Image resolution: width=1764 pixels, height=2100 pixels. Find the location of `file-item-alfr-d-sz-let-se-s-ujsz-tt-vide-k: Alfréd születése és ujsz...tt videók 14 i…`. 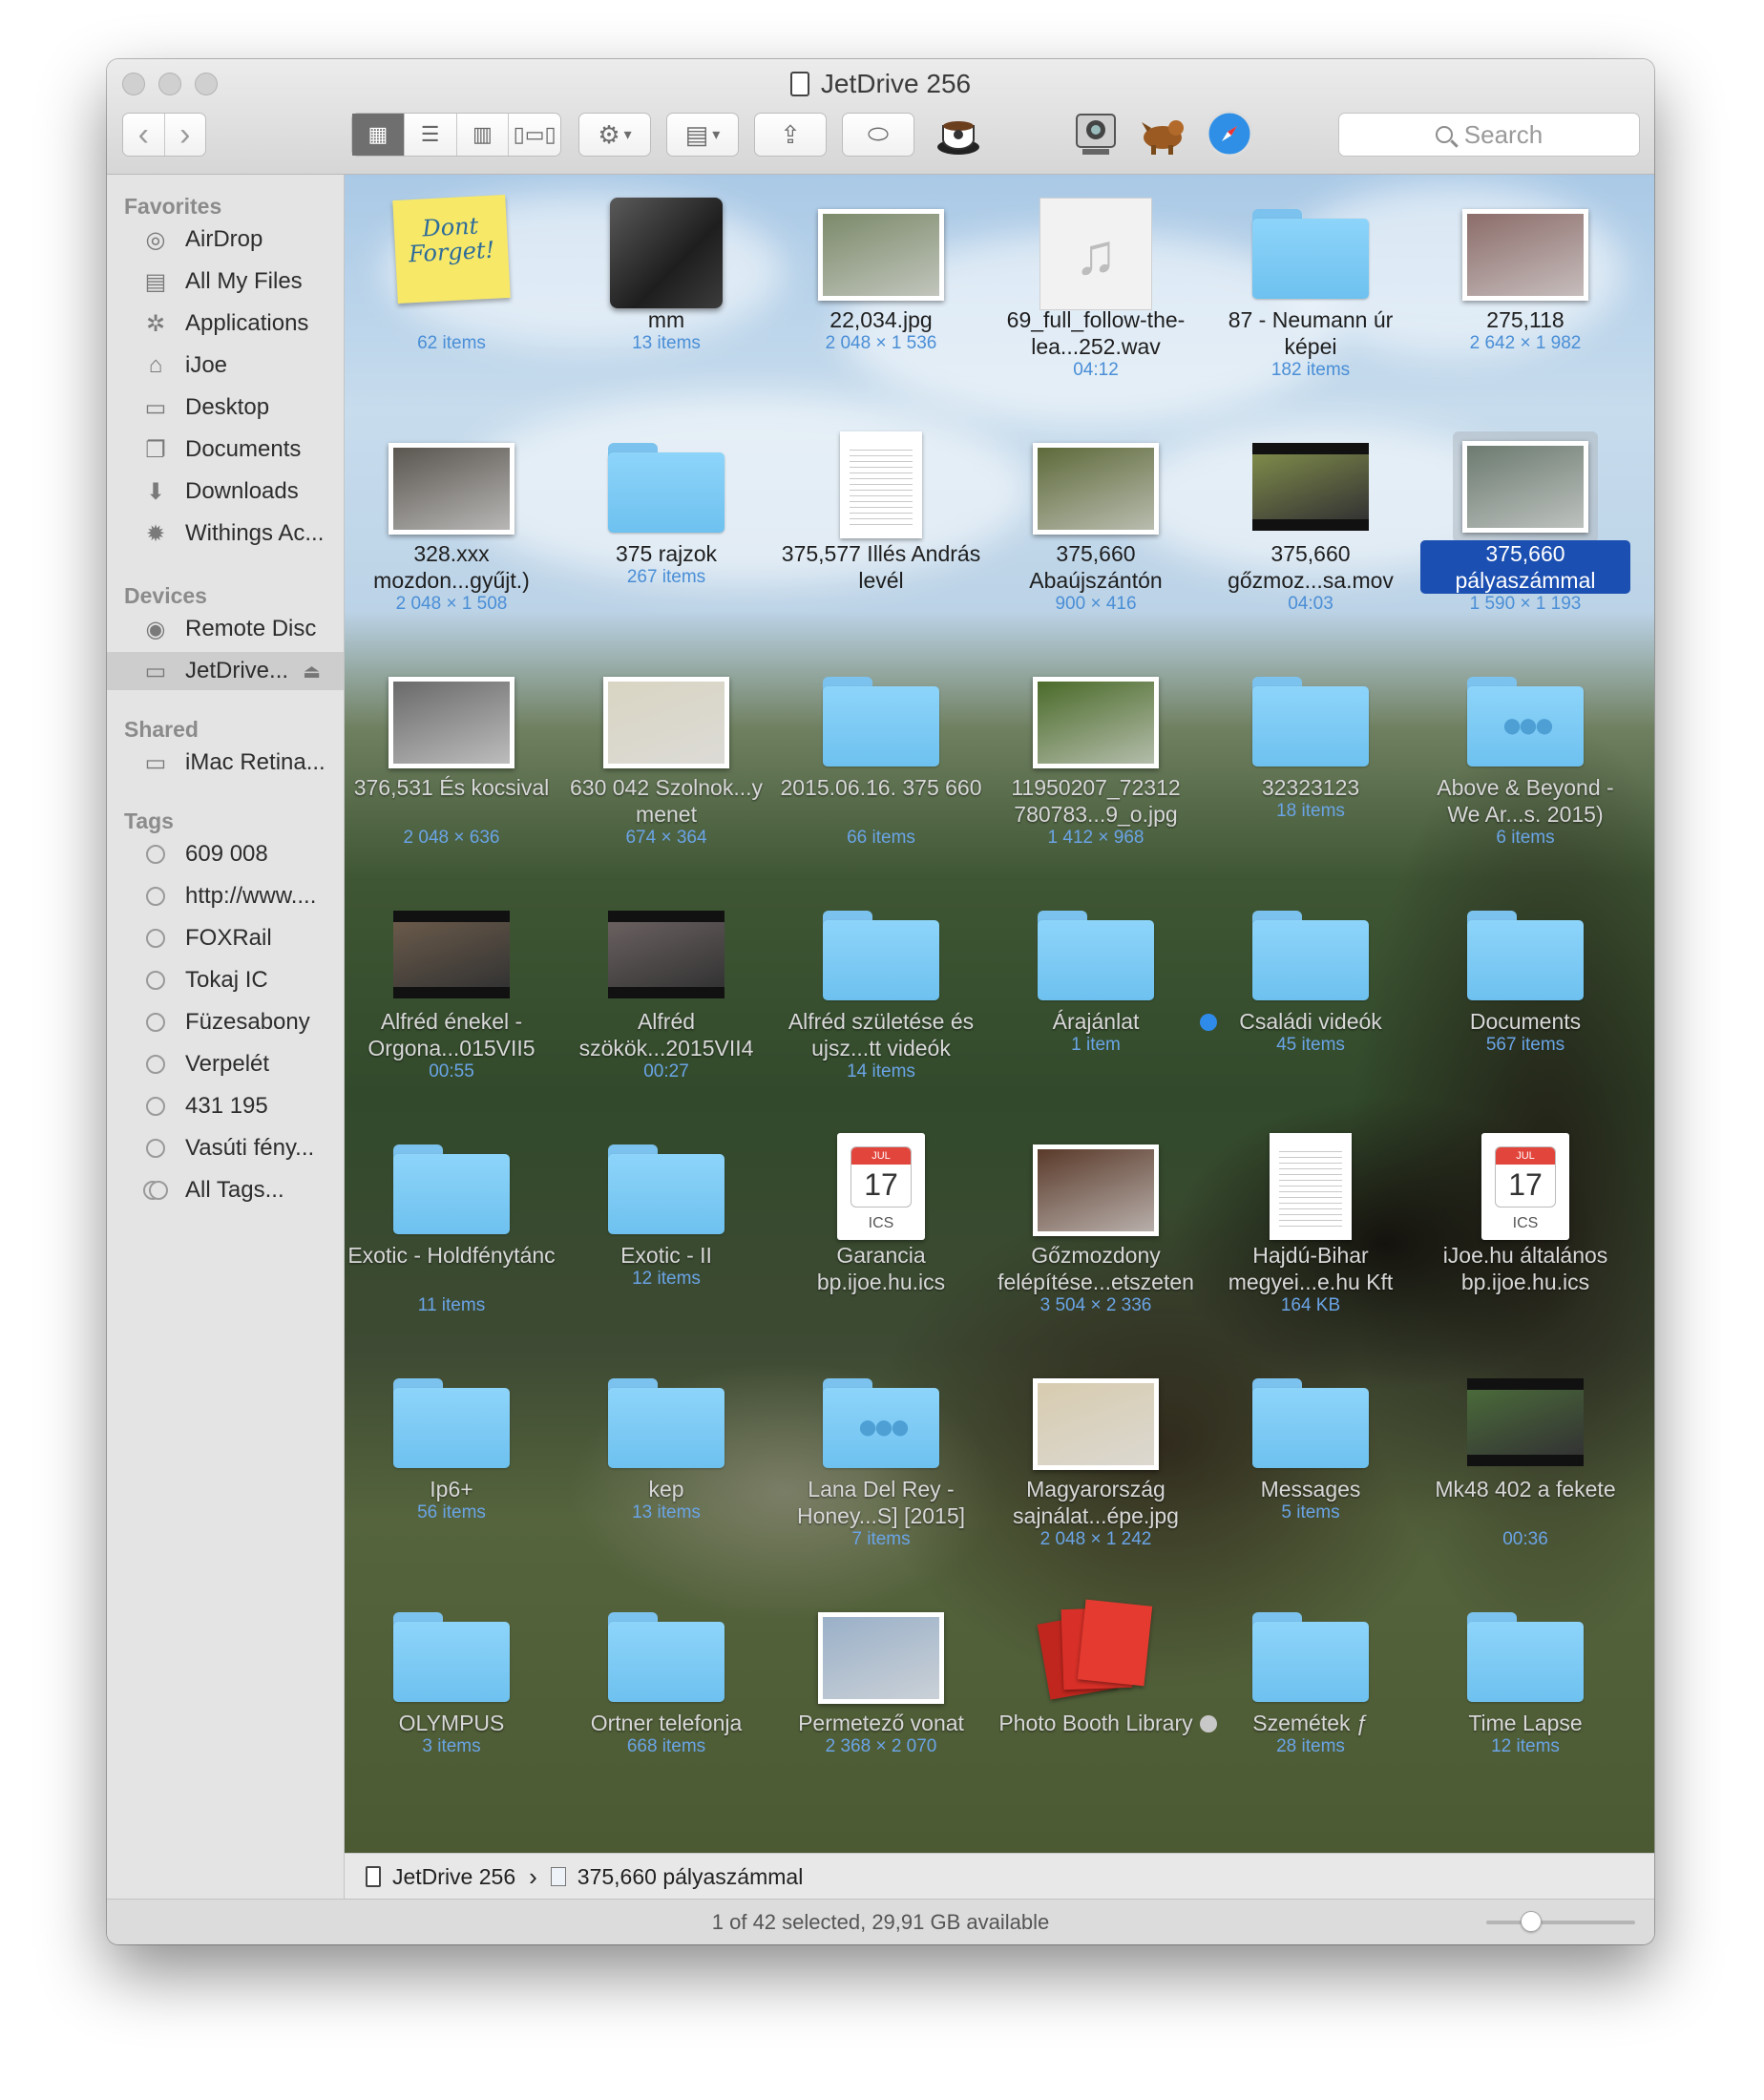

file-item-alfr-d-sz-let-se-s-ujsz-tt-vide-k: Alfréd születése és ujsz...tt videók 14 i… is located at coordinates (881, 992).